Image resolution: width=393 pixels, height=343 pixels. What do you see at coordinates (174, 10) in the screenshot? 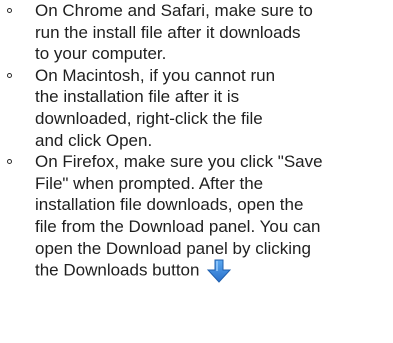
I see `list-item-line: On Chrome and Safari, make sure to` at bounding box center [174, 10].